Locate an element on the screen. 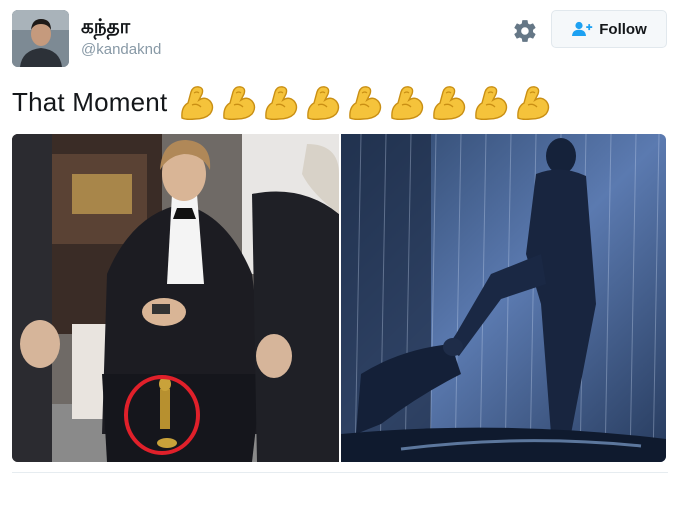  user-names: கந்தா @kandaknd is located at coordinates (121, 37).